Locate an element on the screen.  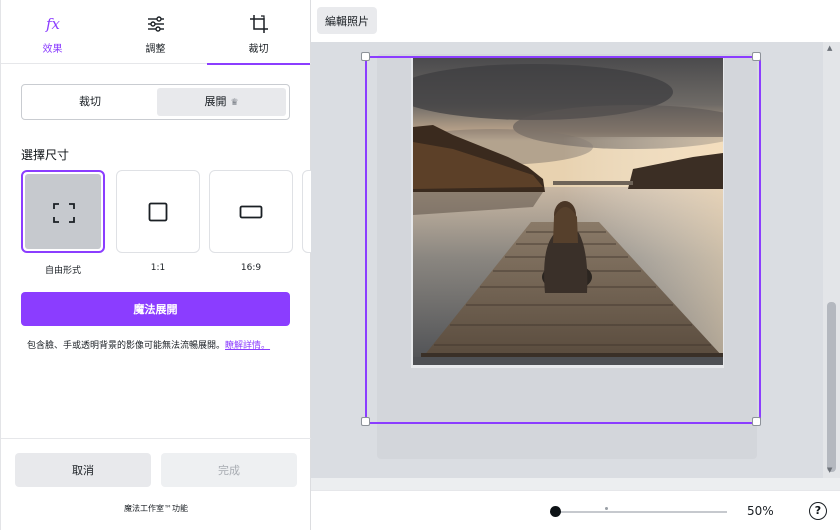
magic-studio-label: 魔法工作室™功能 is located at coordinates (156, 508).